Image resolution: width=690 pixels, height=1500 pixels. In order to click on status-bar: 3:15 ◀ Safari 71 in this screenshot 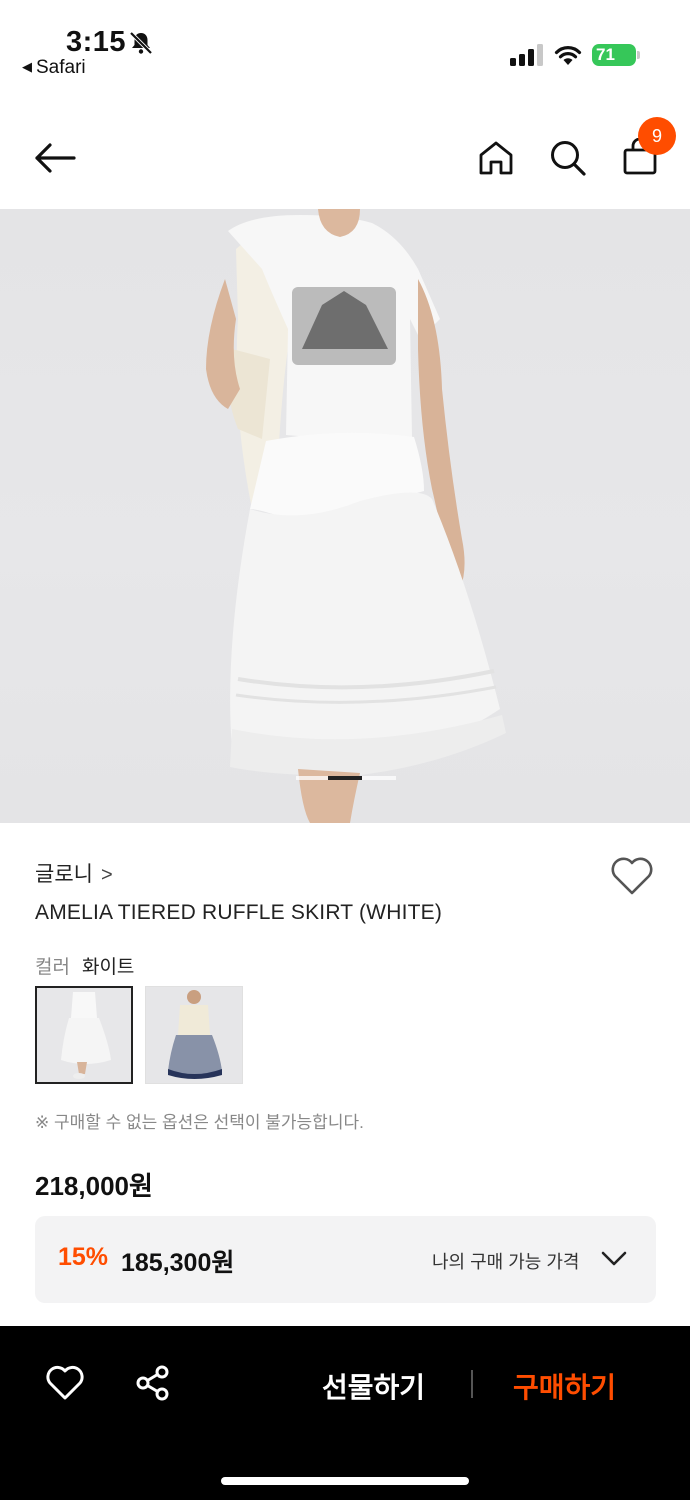, I will do `click(345, 48)`.